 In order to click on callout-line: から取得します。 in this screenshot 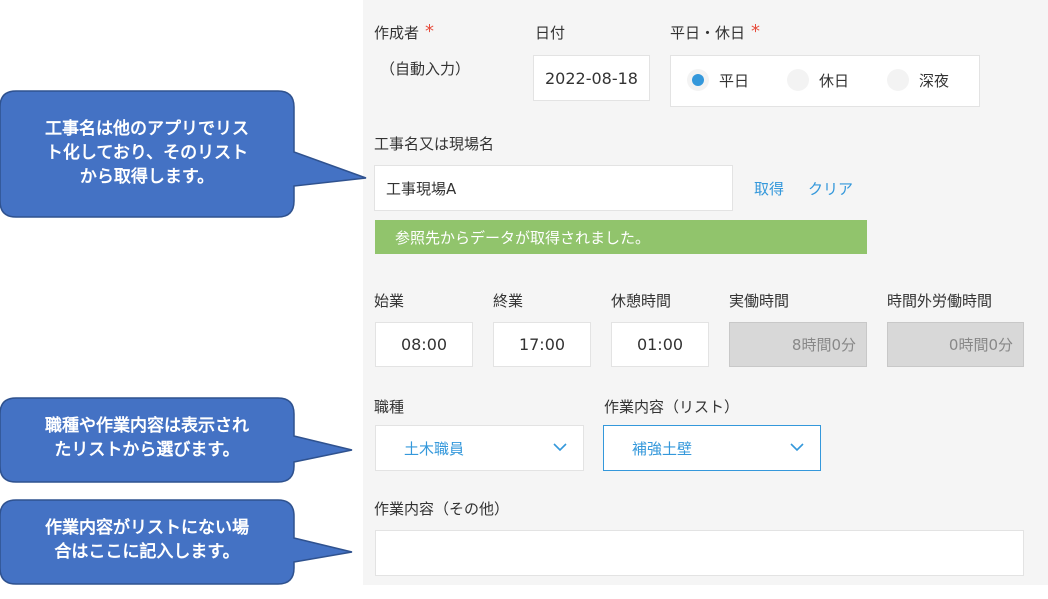, I will do `click(147, 177)`.